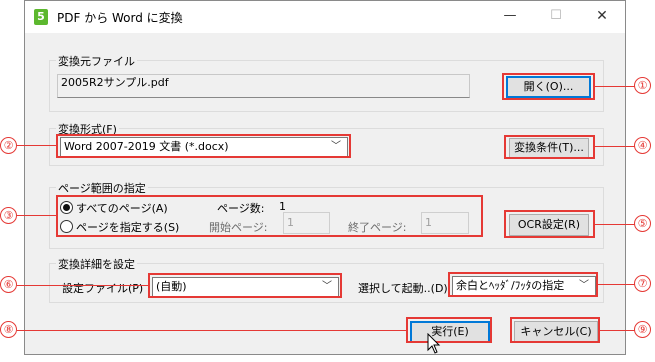 The width and height of the screenshot is (655, 362). I want to click on callout-page-range, so click(269, 216).